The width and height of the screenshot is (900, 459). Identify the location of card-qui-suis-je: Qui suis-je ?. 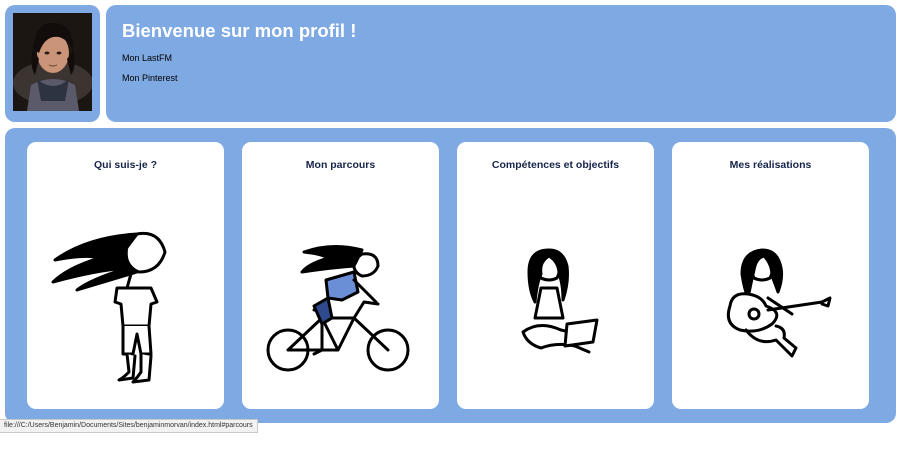
(125, 275).